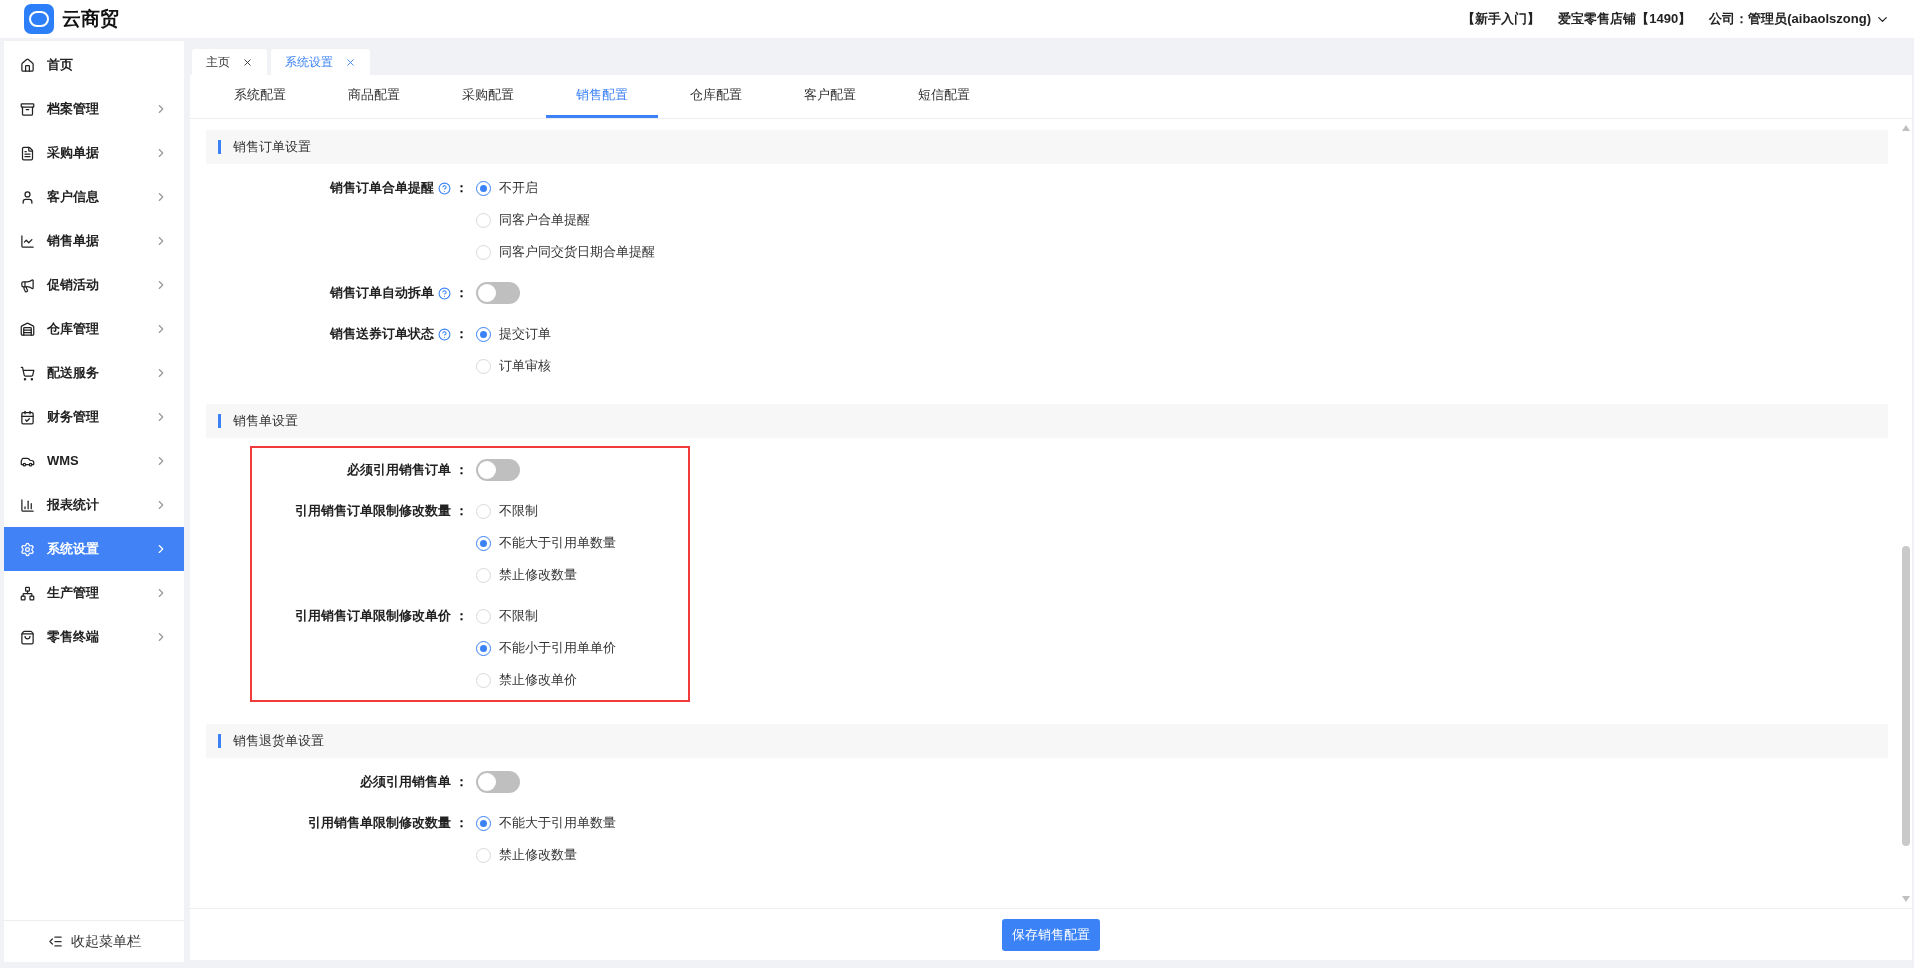 Image resolution: width=1914 pixels, height=968 pixels. Describe the element at coordinates (320, 62) in the screenshot. I see `page-tab: 系统设置` at that location.